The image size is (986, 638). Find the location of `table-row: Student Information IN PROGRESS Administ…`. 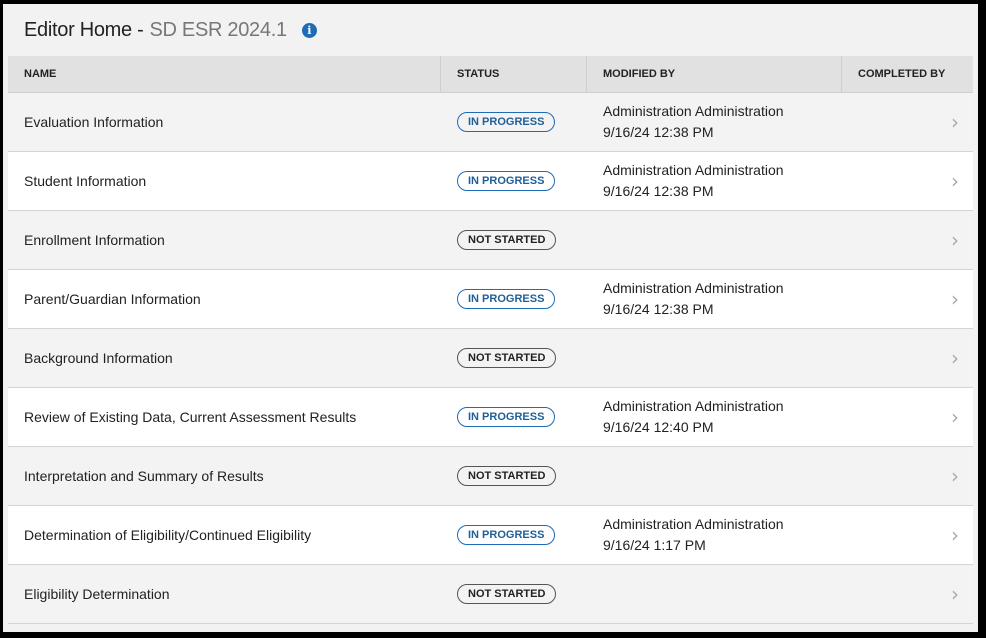

table-row: Student Information IN PROGRESS Administ… is located at coordinates (490, 181).